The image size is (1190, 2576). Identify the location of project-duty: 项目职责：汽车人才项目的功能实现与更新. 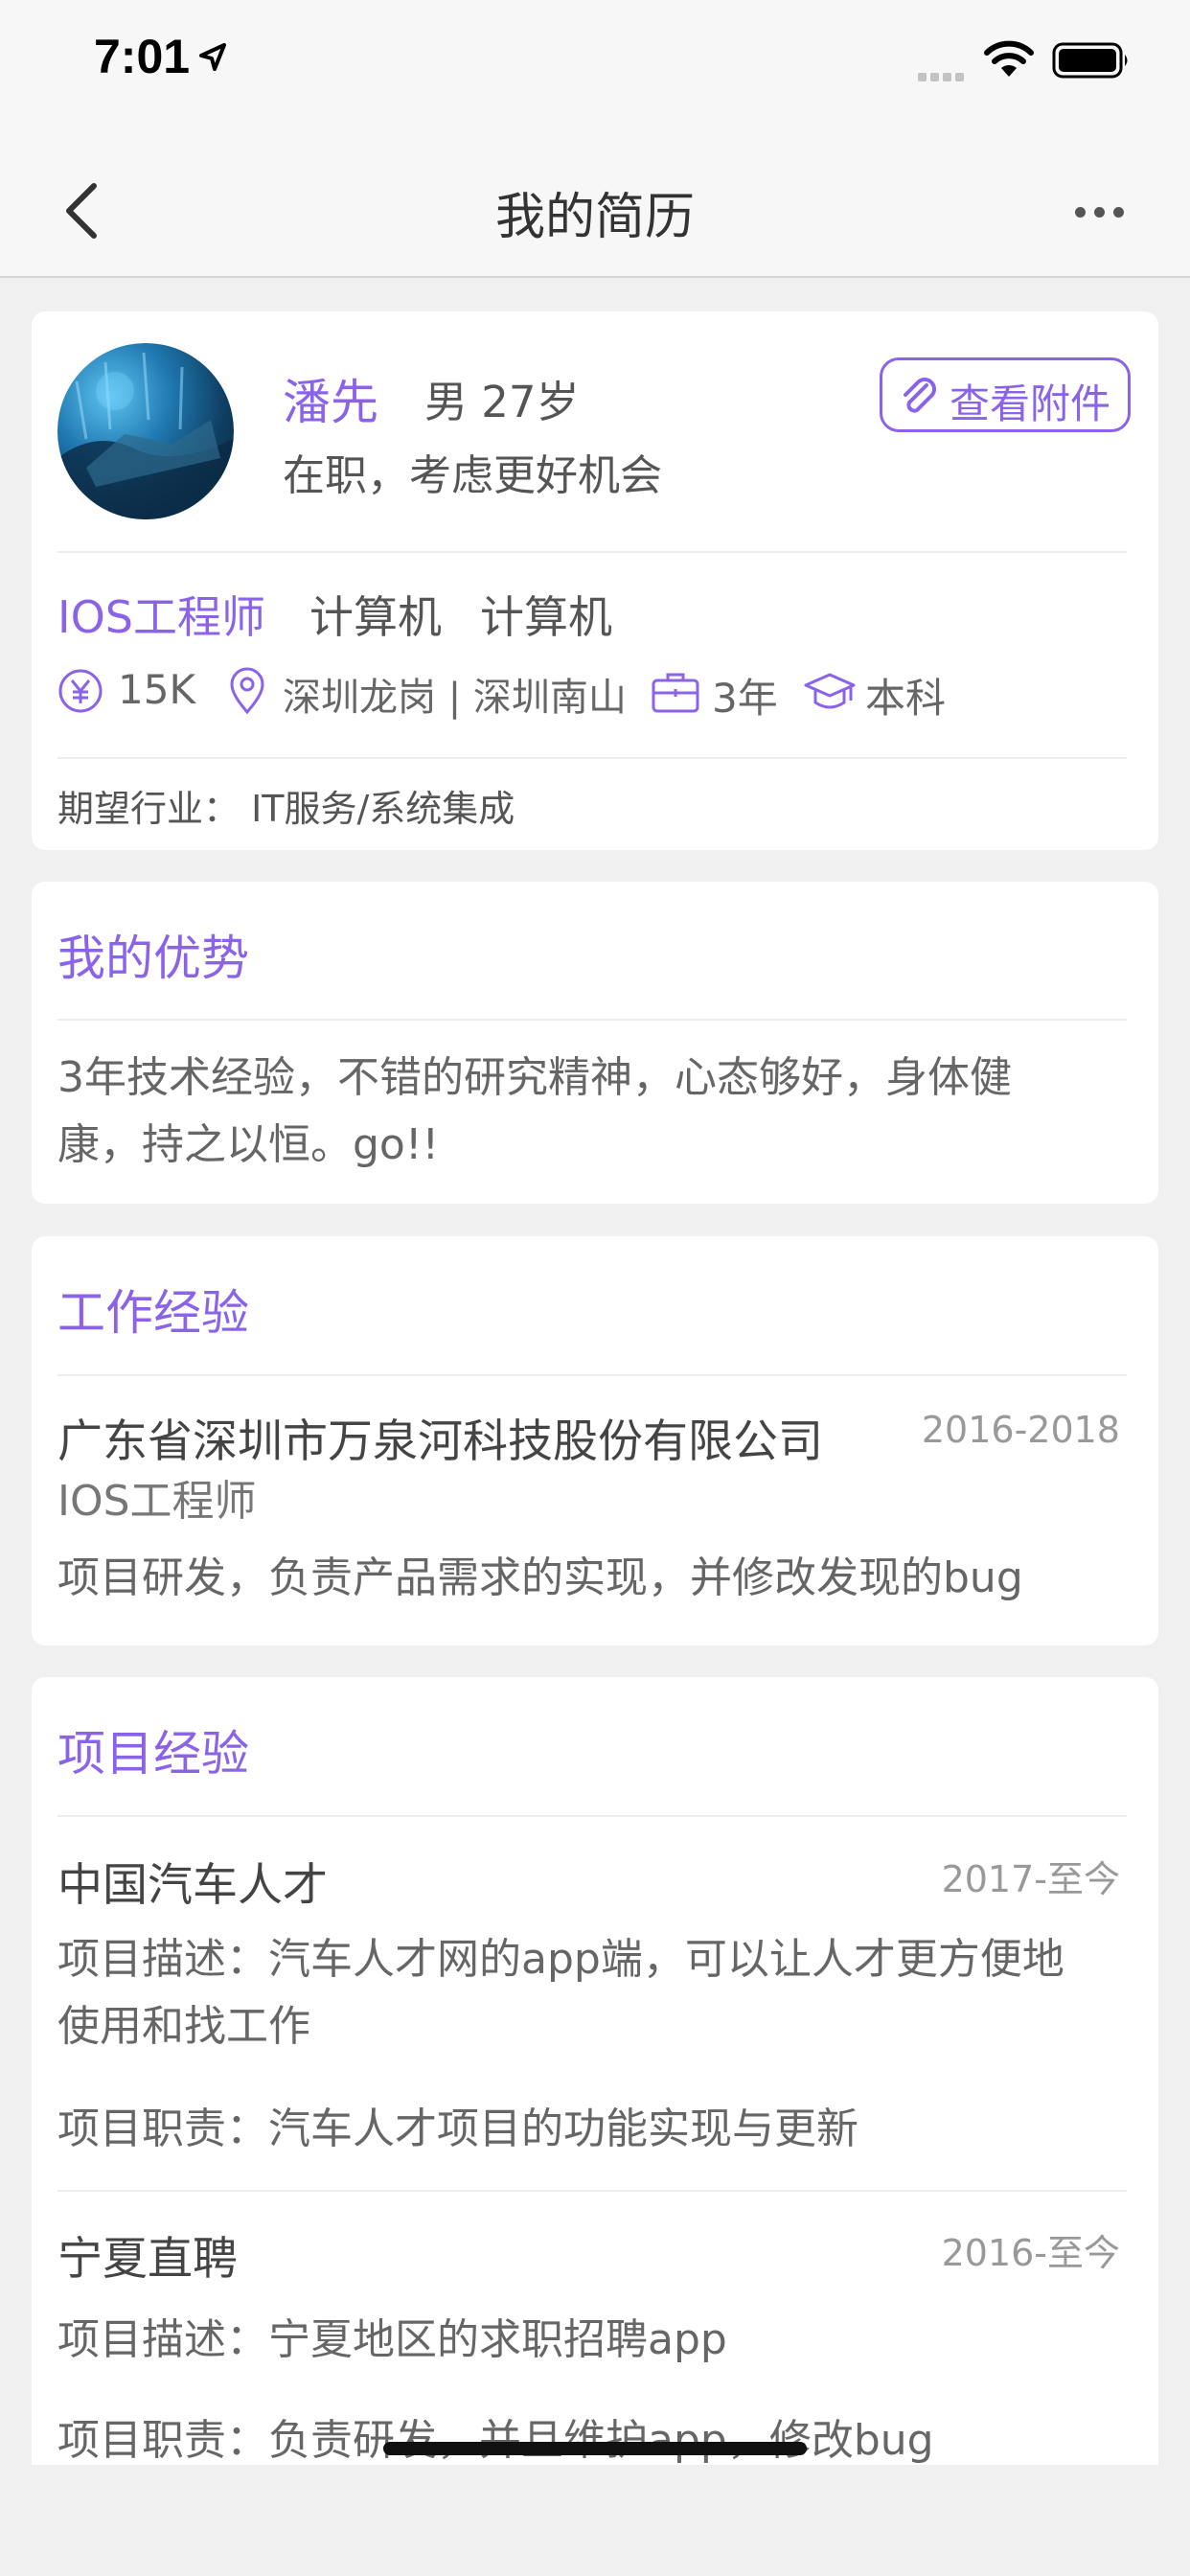
(458, 2128).